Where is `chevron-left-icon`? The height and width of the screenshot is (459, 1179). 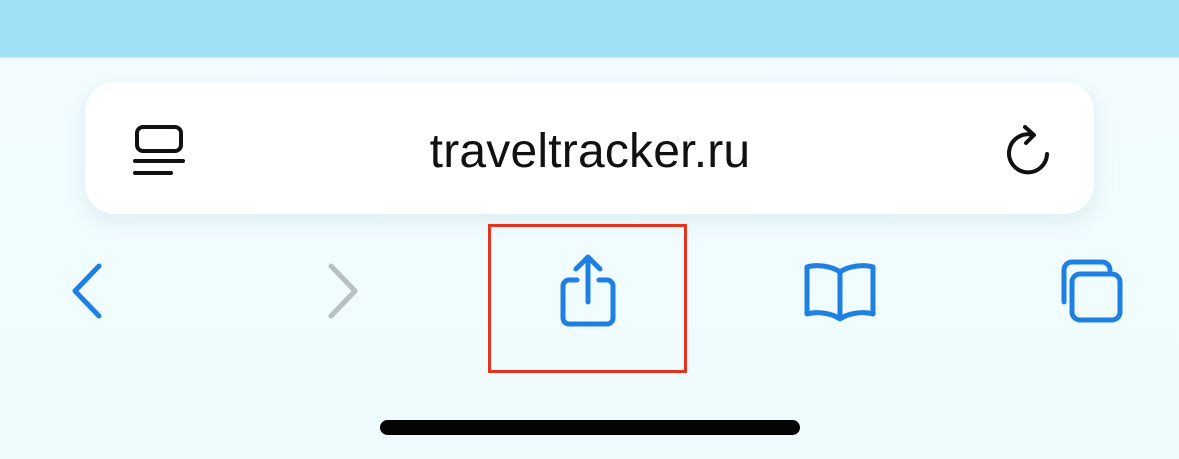 chevron-left-icon is located at coordinates (87, 291).